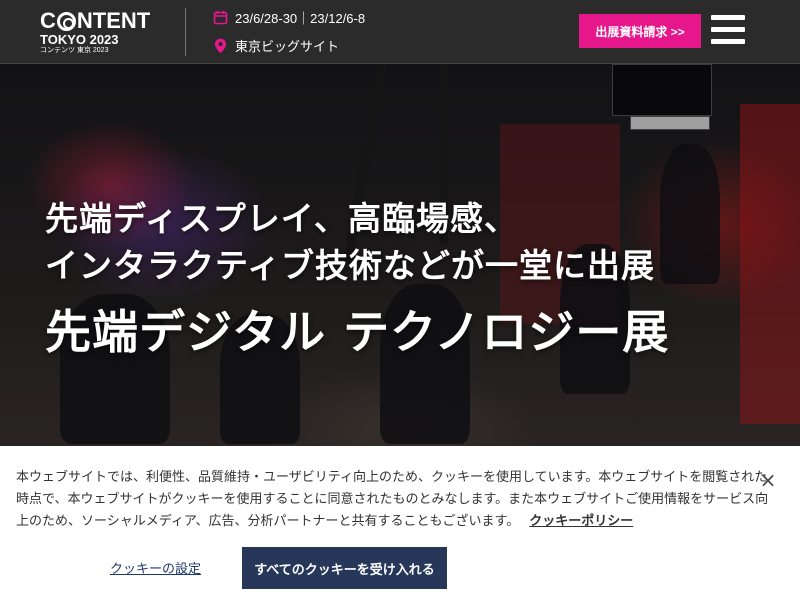 This screenshot has height=600, width=800. I want to click on hamburger-menu-icon, so click(728, 30).